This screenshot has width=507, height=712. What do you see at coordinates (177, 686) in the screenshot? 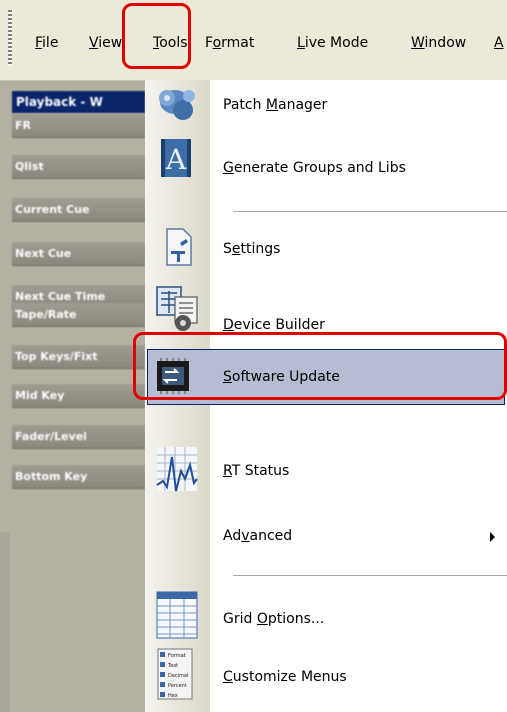
I see `format-icon-line: Percent` at bounding box center [177, 686].